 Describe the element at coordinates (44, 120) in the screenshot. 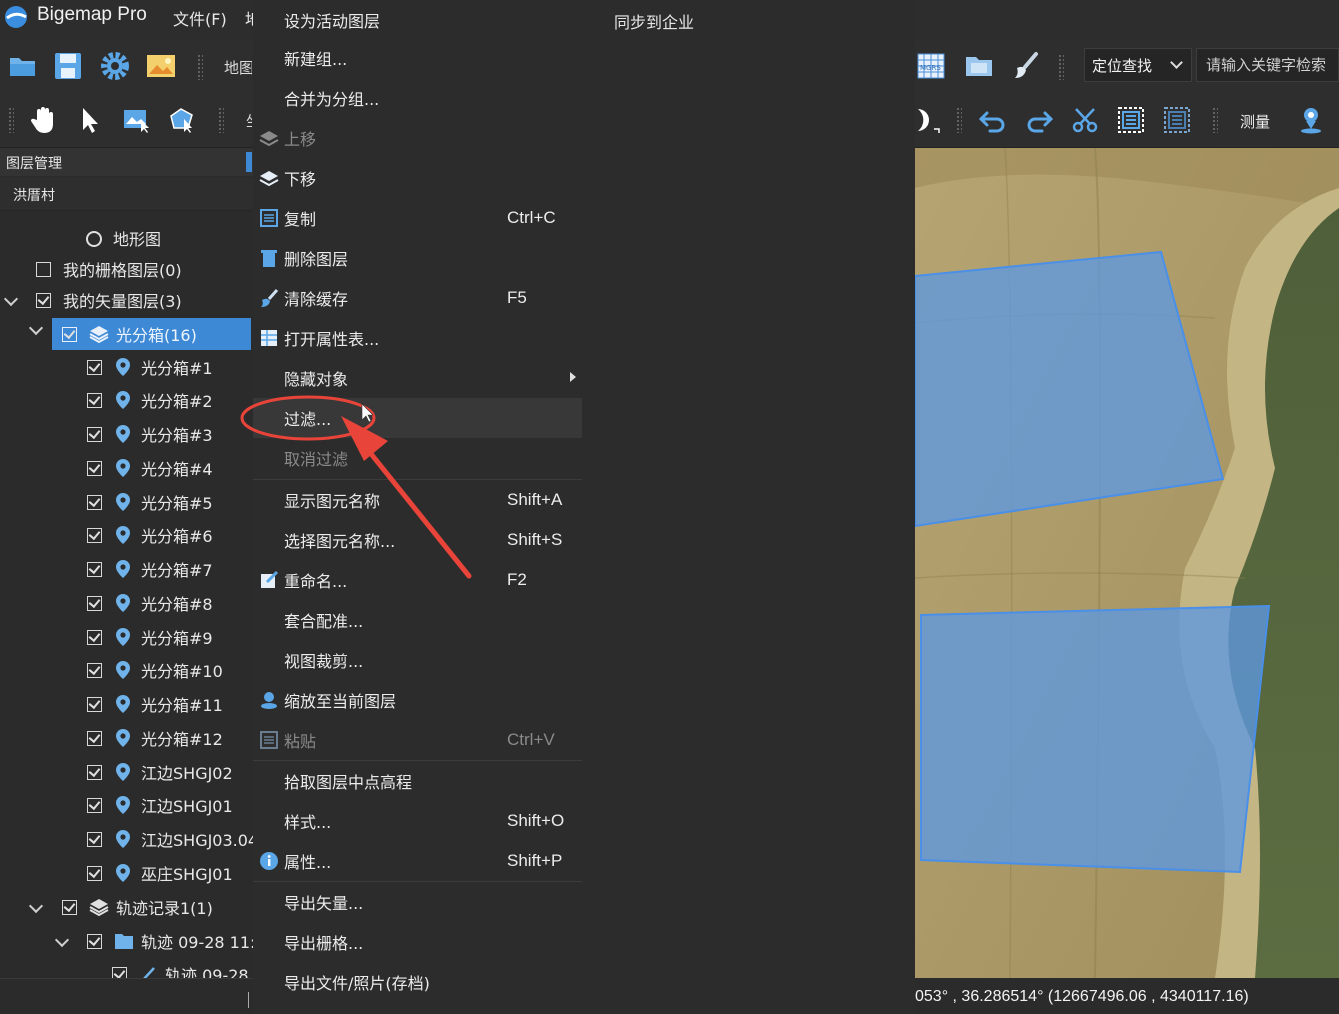

I see `pan-hand-icon` at that location.